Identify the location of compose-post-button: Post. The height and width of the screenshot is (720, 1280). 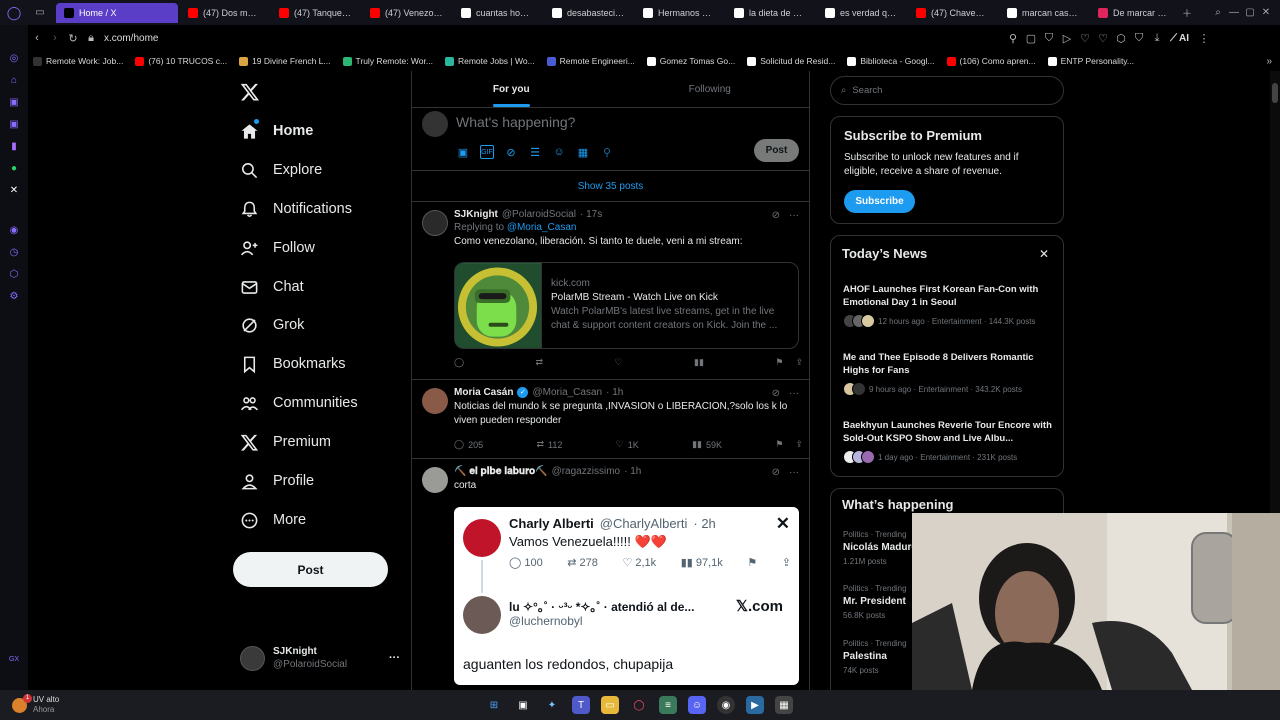
(776, 150).